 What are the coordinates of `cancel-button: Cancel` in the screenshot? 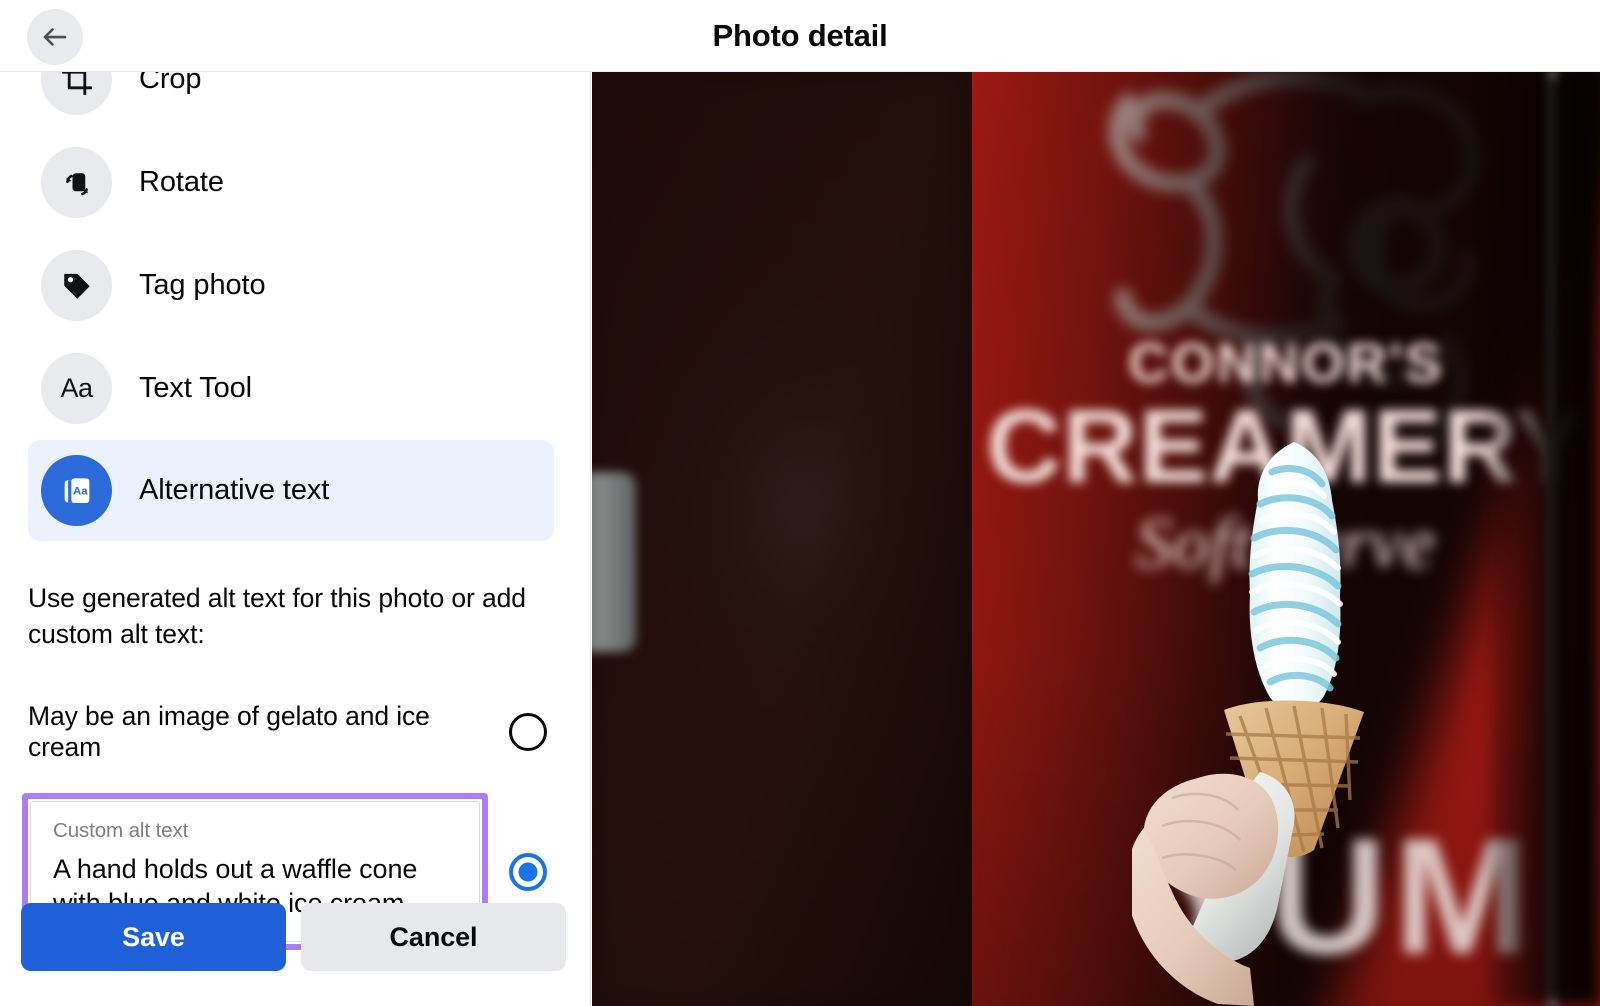 It's located at (433, 937).